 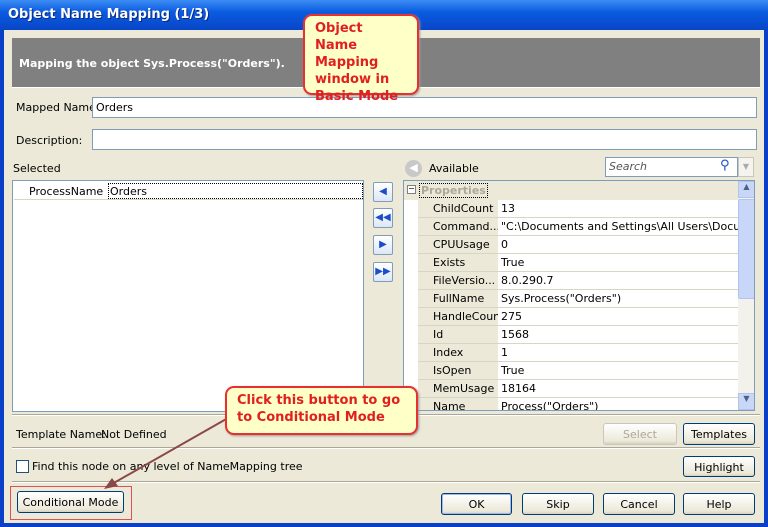 What do you see at coordinates (170, 451) in the screenshot?
I see `arrow-line` at bounding box center [170, 451].